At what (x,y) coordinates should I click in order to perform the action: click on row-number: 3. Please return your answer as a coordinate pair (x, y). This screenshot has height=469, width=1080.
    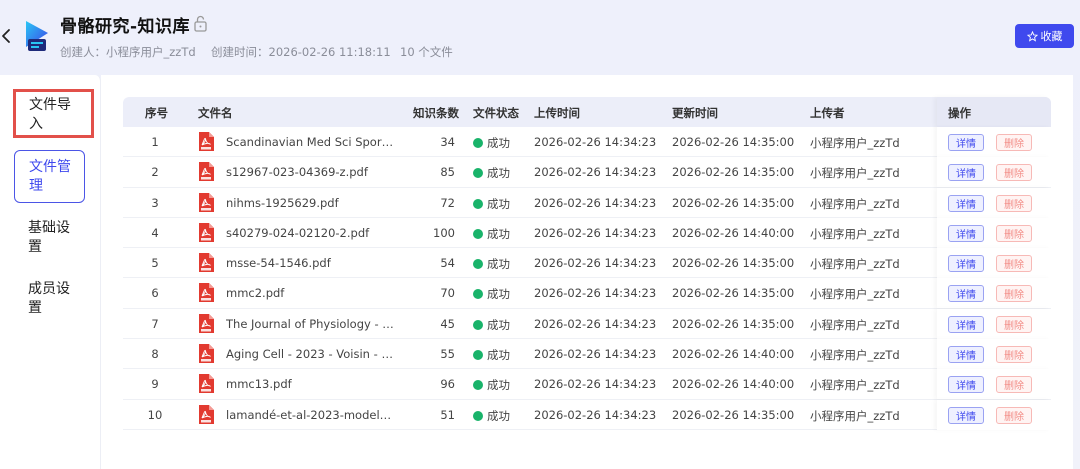
    Looking at the image, I should click on (155, 202).